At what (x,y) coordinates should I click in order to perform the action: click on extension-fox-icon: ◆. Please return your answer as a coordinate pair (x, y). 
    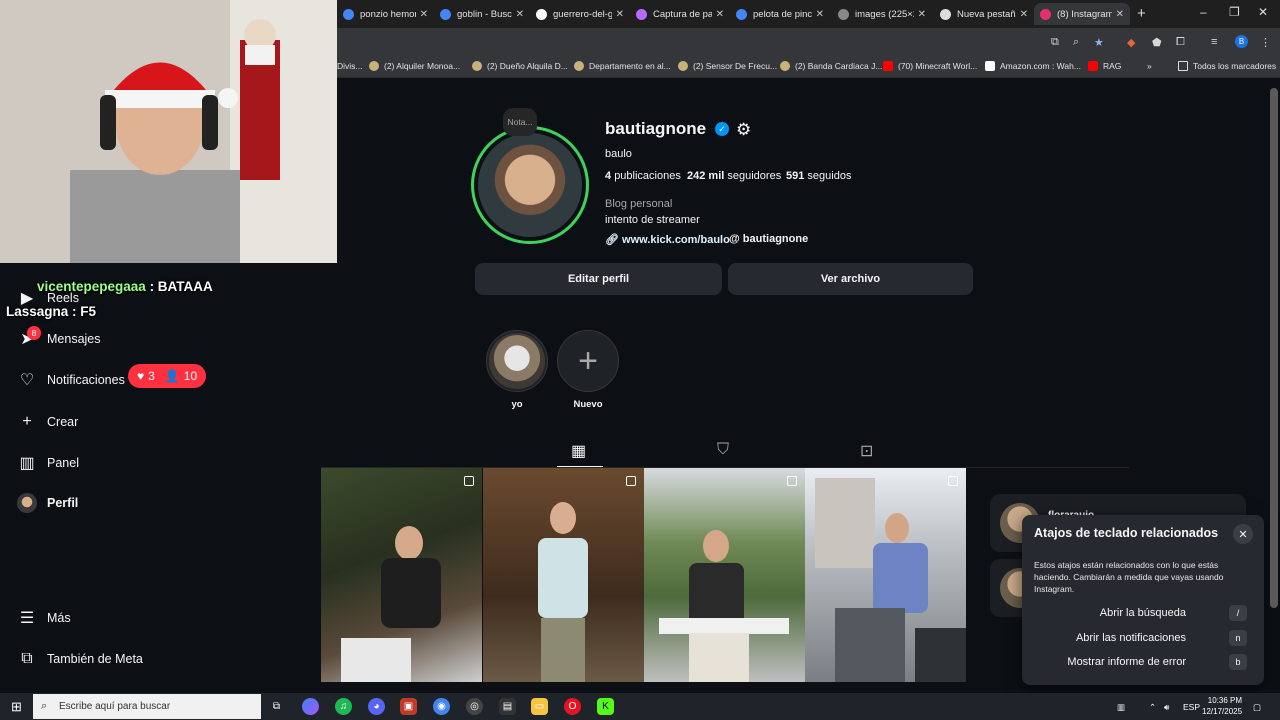
    Looking at the image, I should click on (1131, 42).